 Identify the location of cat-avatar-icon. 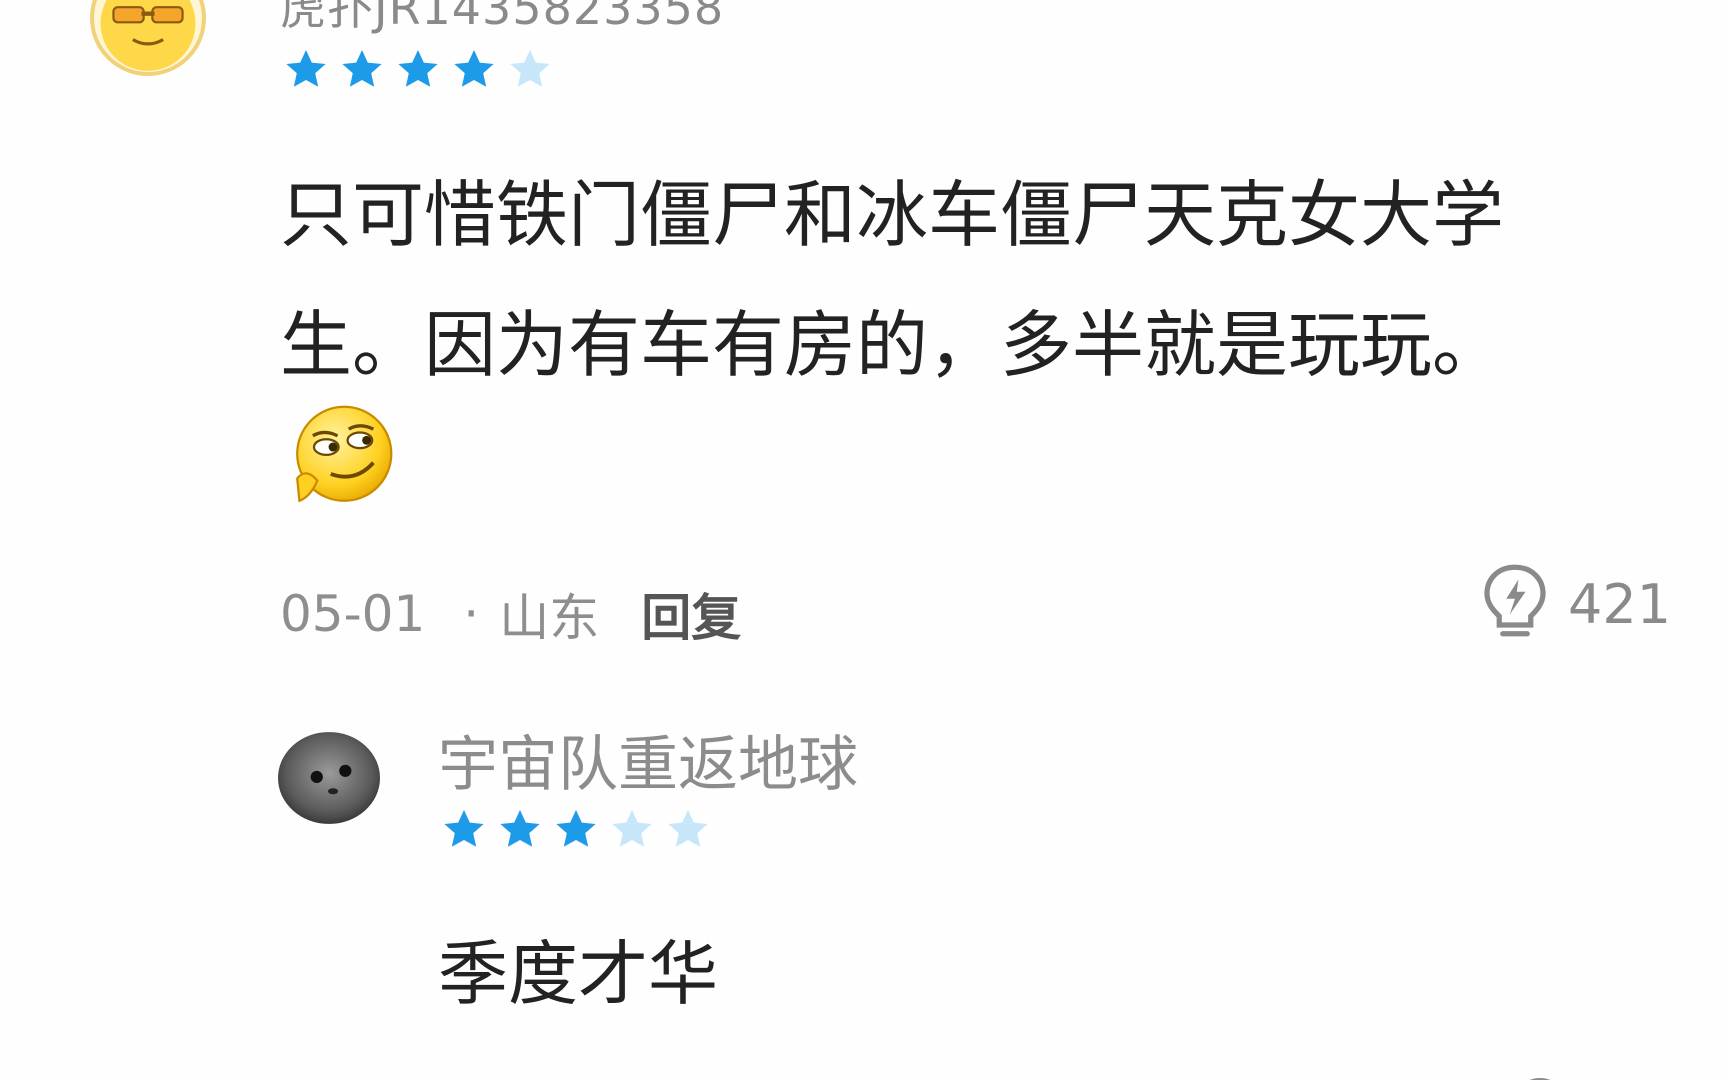
(329, 778).